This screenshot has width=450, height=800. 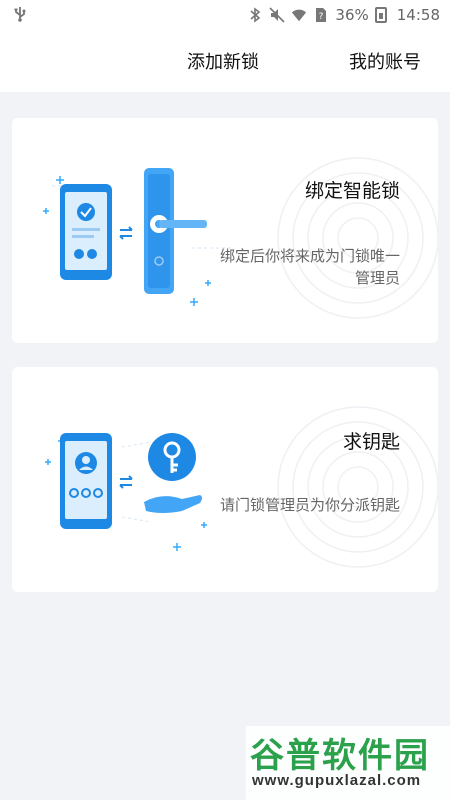 What do you see at coordinates (371, 442) in the screenshot?
I see `request-key-title: 求钥匙` at bounding box center [371, 442].